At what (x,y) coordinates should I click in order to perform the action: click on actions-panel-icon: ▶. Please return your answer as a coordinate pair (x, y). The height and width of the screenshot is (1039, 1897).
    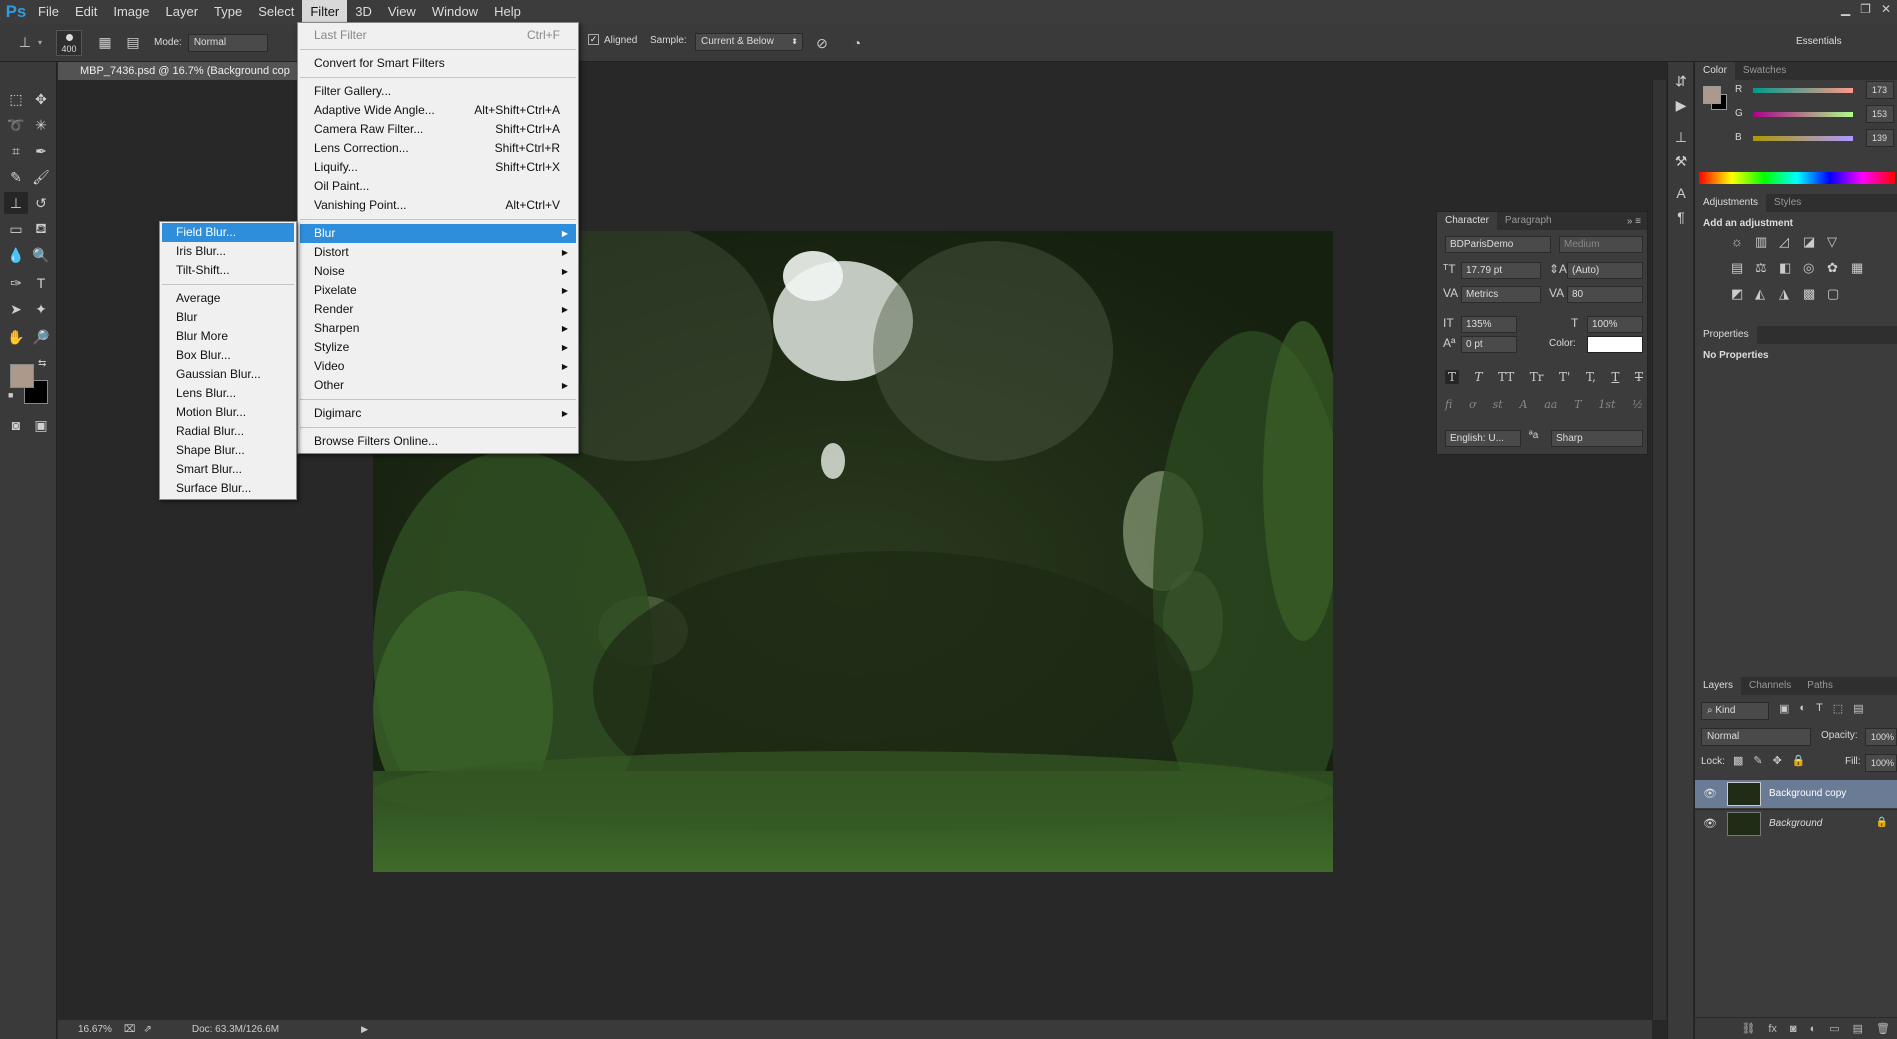
    Looking at the image, I should click on (1681, 105).